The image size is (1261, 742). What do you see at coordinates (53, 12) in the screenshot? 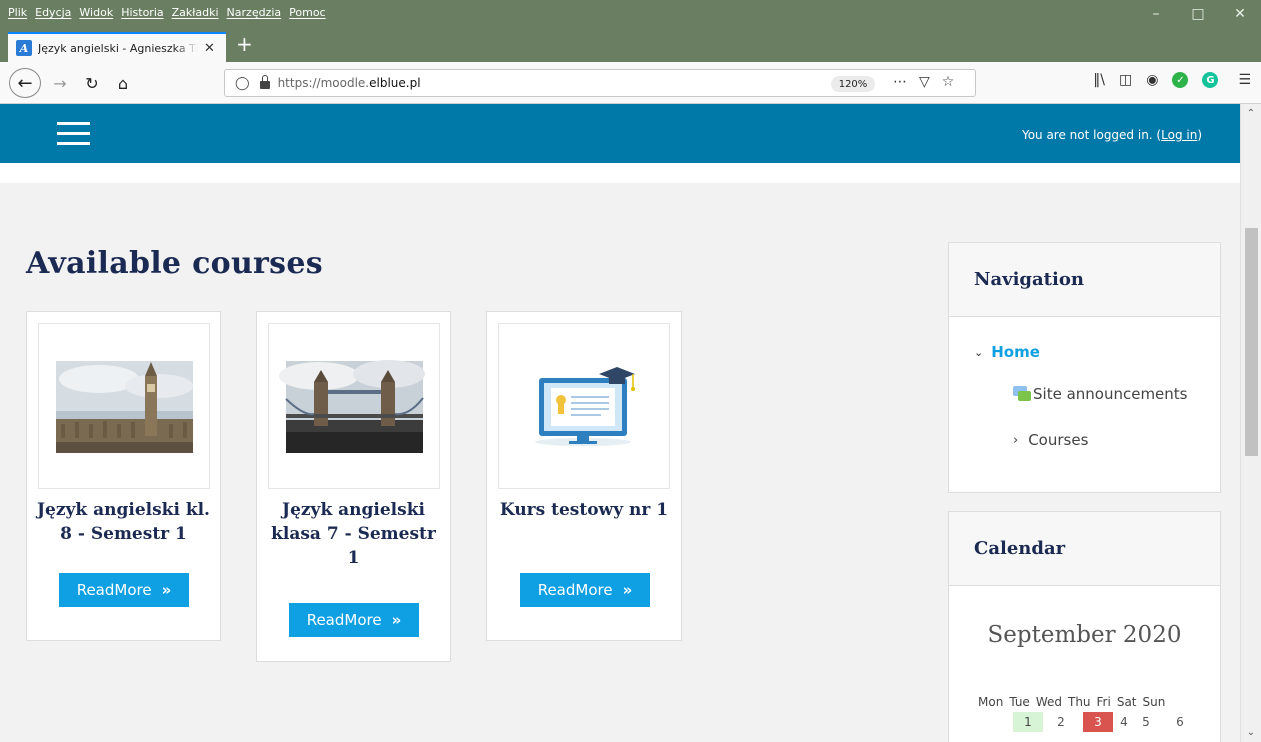
I see `menu-edycja: Edycja` at bounding box center [53, 12].